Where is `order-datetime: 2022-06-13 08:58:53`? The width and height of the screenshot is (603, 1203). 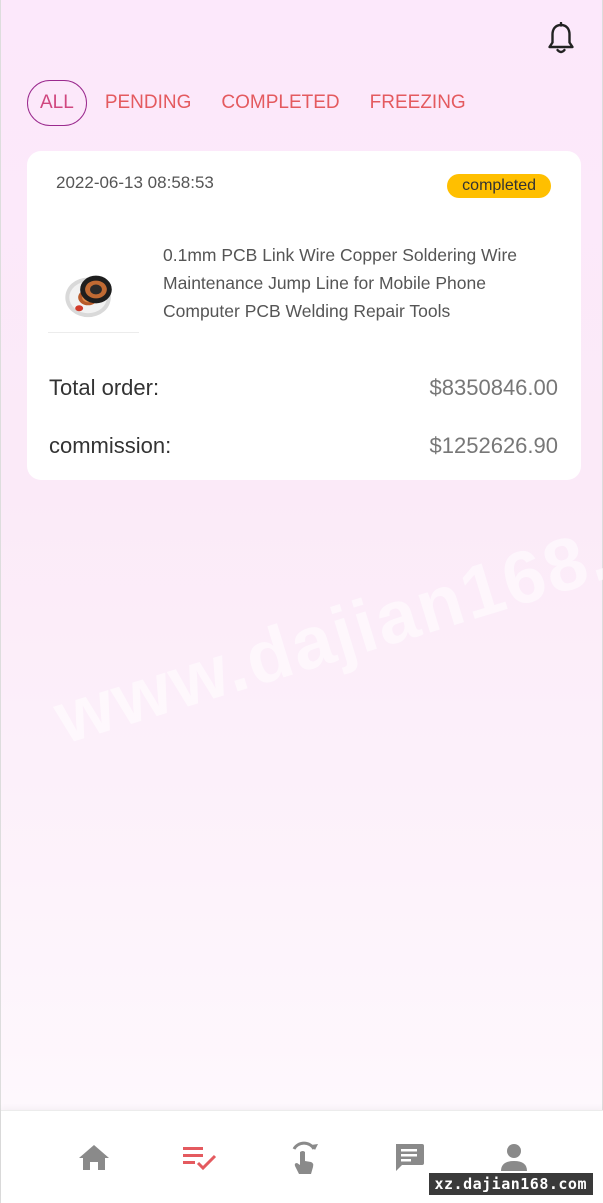 order-datetime: 2022-06-13 08:58:53 is located at coordinates (135, 182).